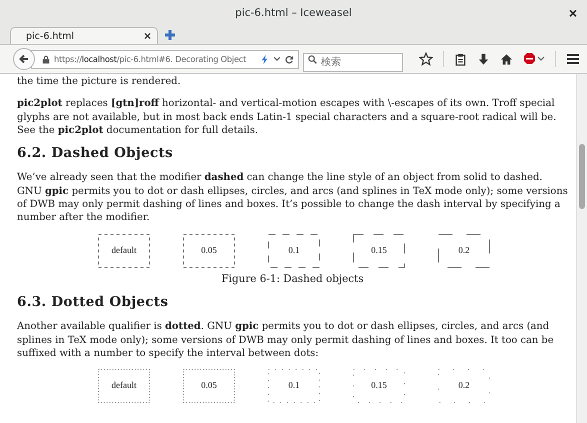 The image size is (587, 423). What do you see at coordinates (95, 153) in the screenshot?
I see `section-heading: 6.2. Dashed Objects` at bounding box center [95, 153].